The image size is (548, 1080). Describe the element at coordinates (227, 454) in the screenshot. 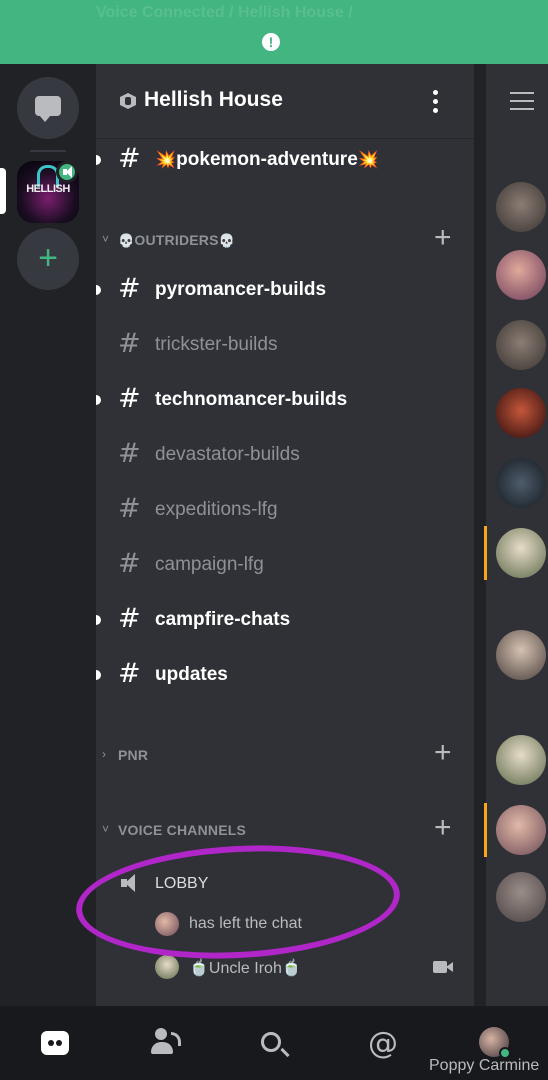

I see `channel-name: devastator-builds` at that location.